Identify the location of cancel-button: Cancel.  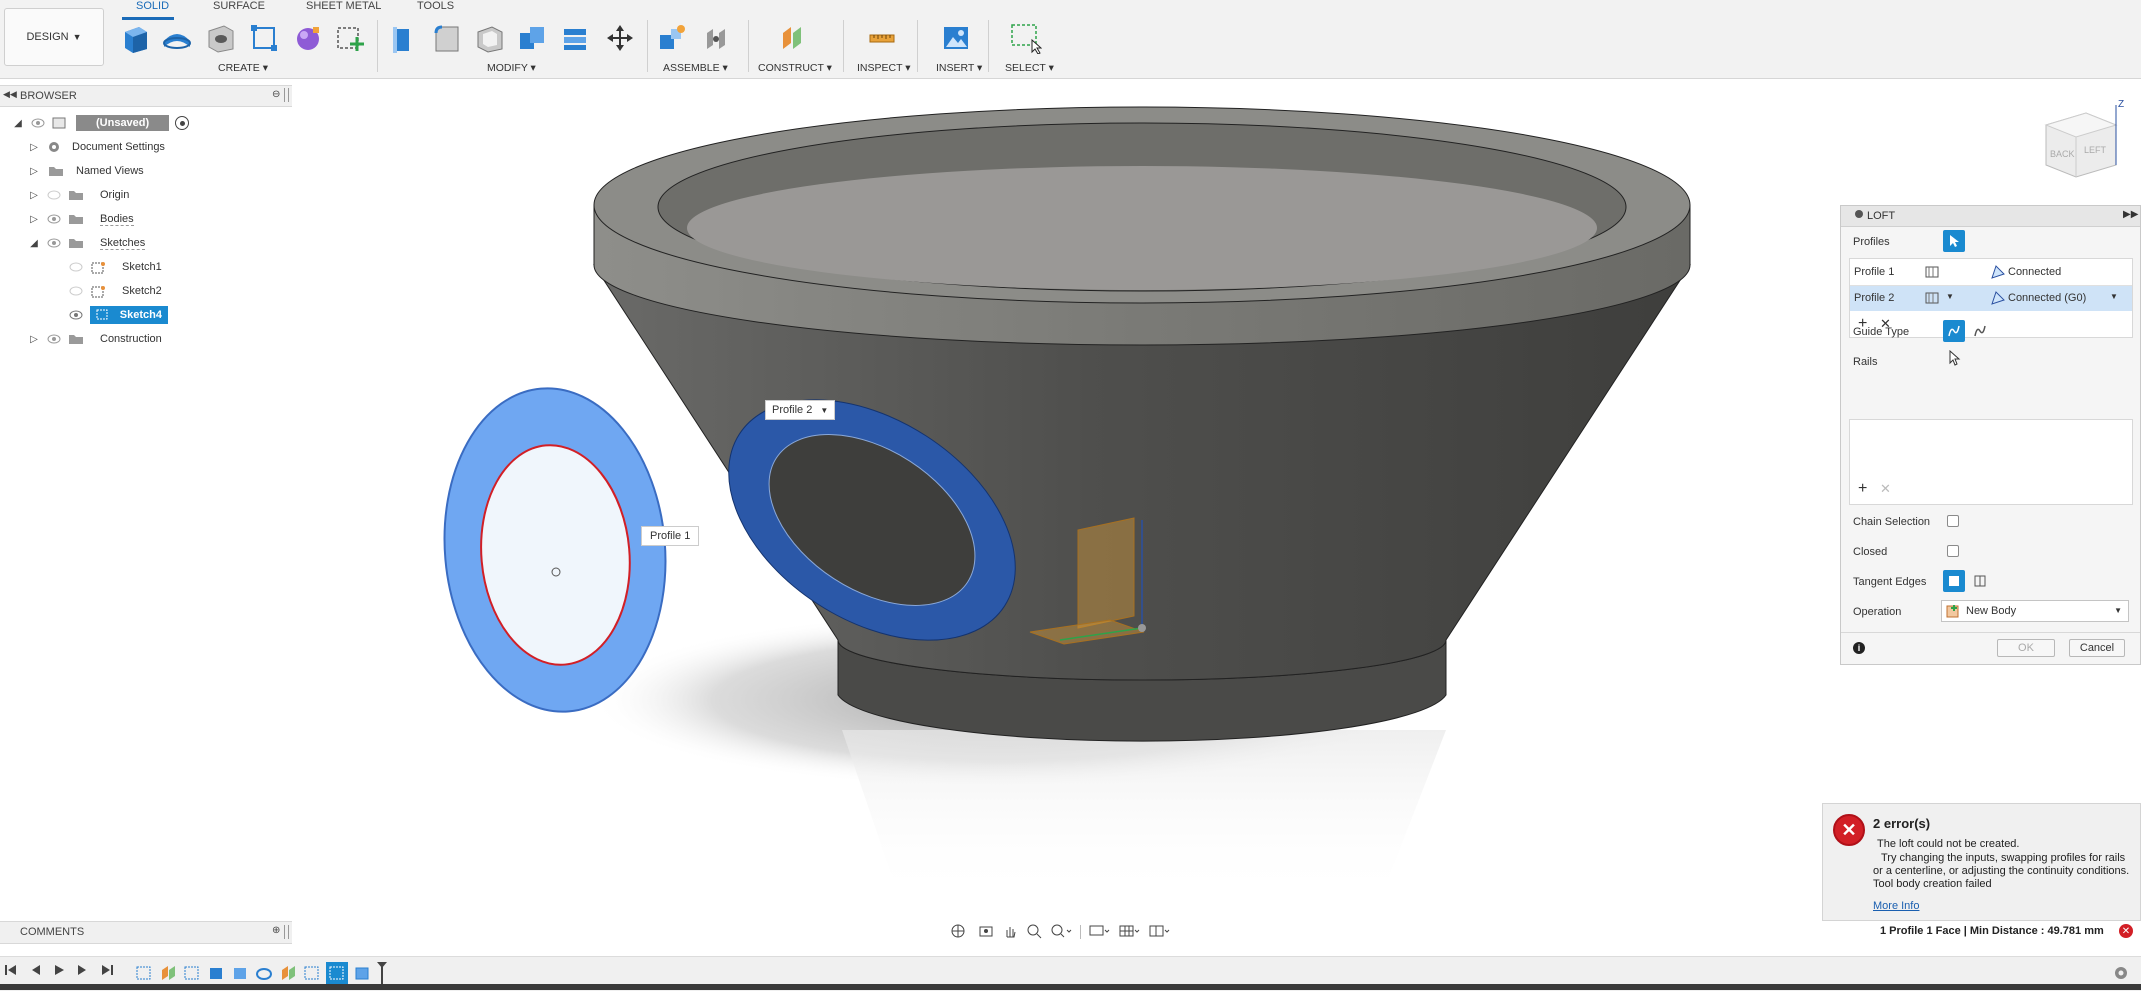
(2097, 648).